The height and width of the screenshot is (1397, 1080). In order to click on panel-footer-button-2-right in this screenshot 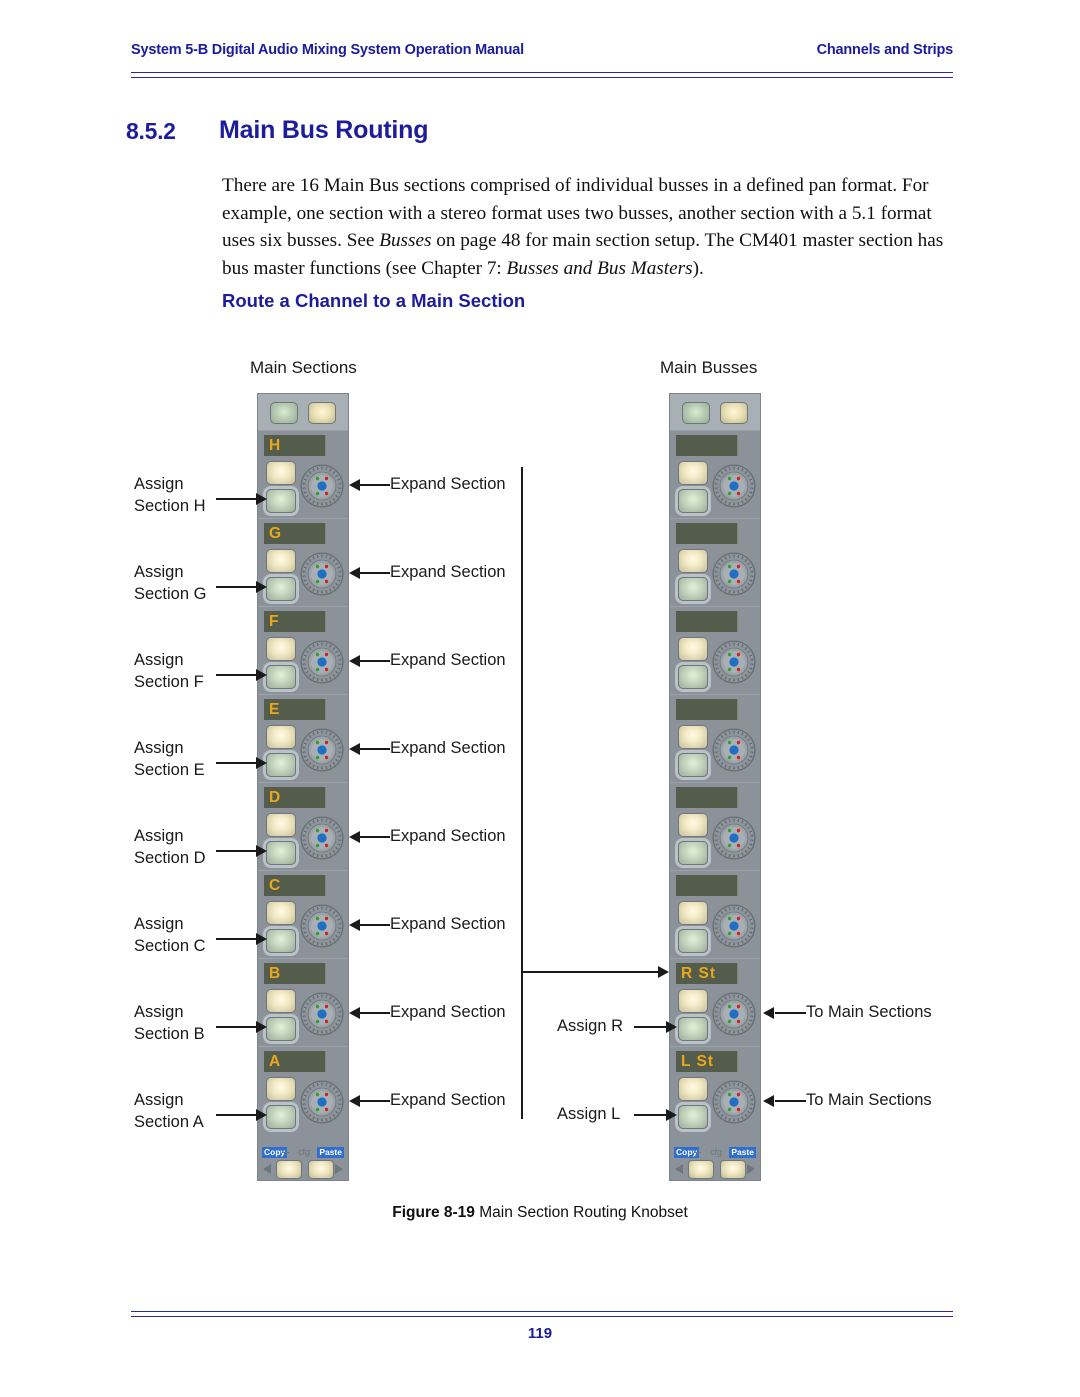, I will do `click(733, 1169)`.